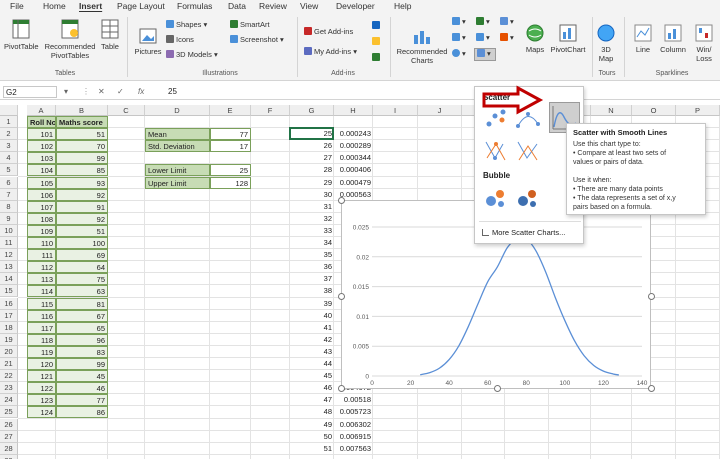 The height and width of the screenshot is (459, 720). I want to click on tooltip-line: pairs based on a formula., so click(612, 207).